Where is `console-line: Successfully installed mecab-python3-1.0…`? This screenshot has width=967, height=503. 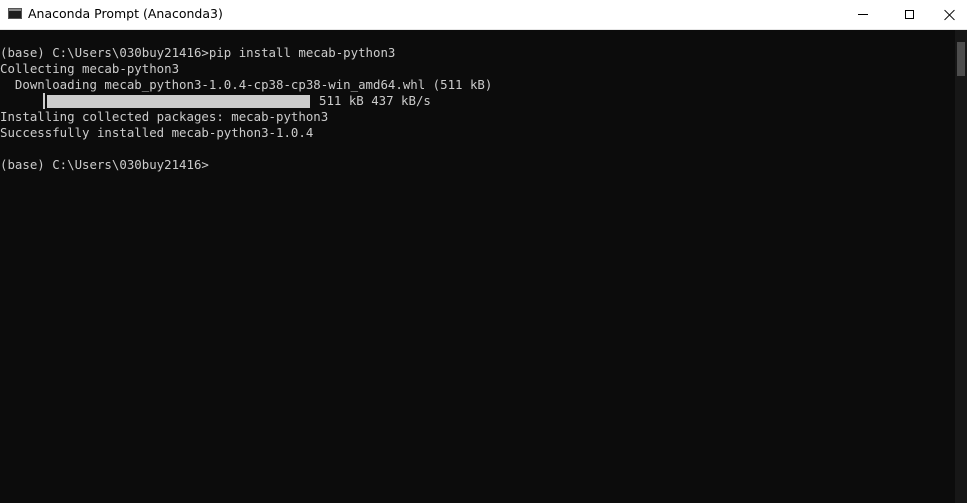
console-line: Successfully installed mecab-python3-1.0… is located at coordinates (157, 132).